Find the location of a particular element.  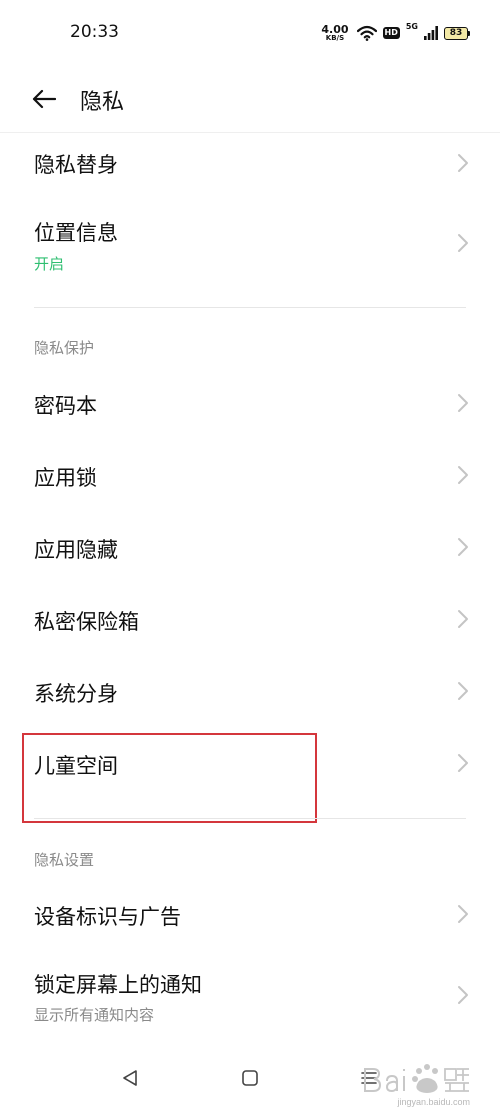

section-header-protection: 隐私保护 is located at coordinates (64, 348).